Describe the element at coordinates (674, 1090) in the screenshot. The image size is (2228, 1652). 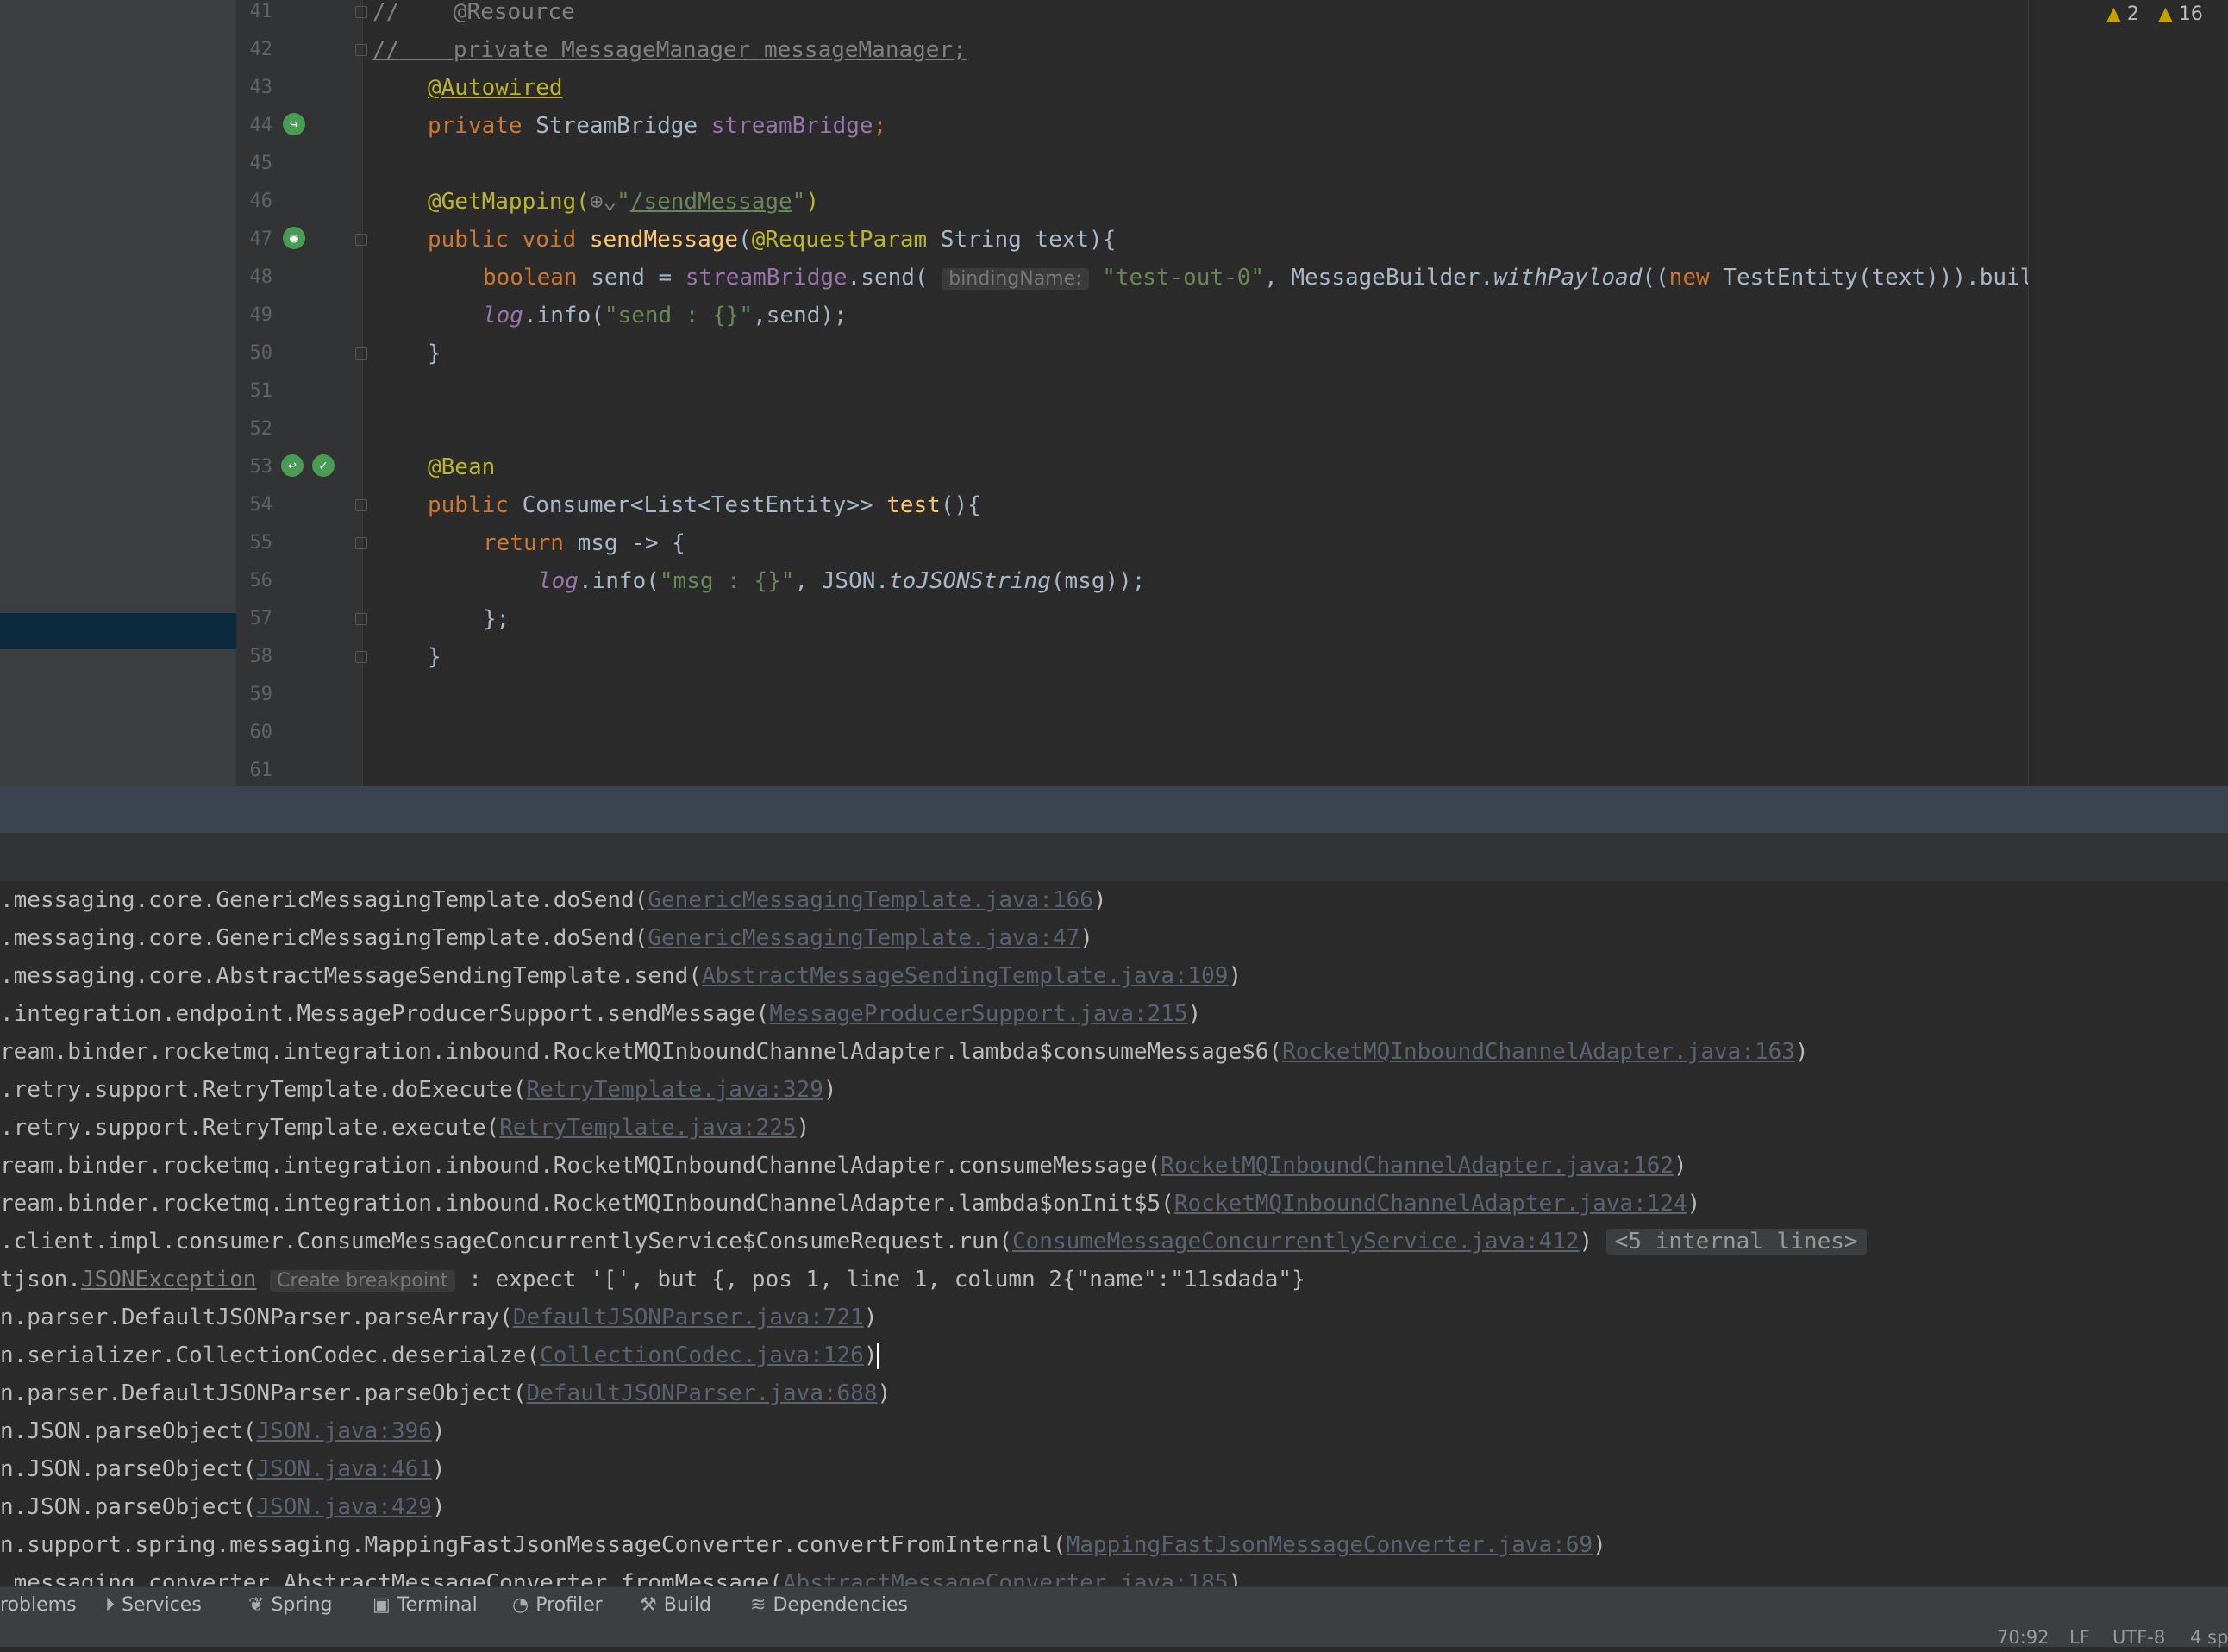
I see `source-link: RetryTemplate.java:329` at that location.